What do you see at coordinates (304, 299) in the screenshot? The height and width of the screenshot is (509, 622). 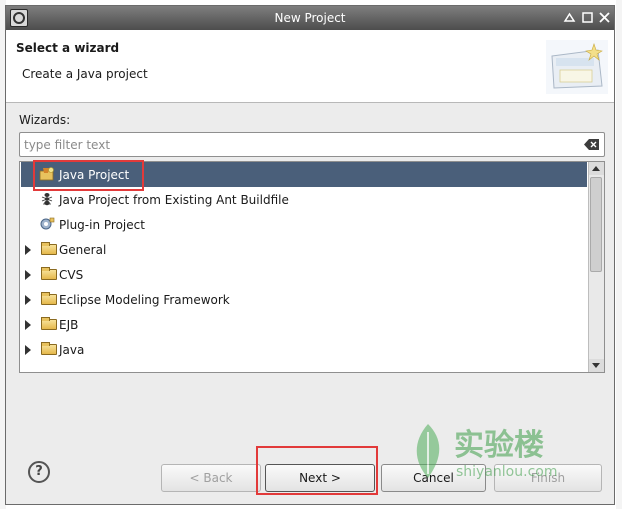 I see `tree-item-emf: Eclipse Modeling Framework` at bounding box center [304, 299].